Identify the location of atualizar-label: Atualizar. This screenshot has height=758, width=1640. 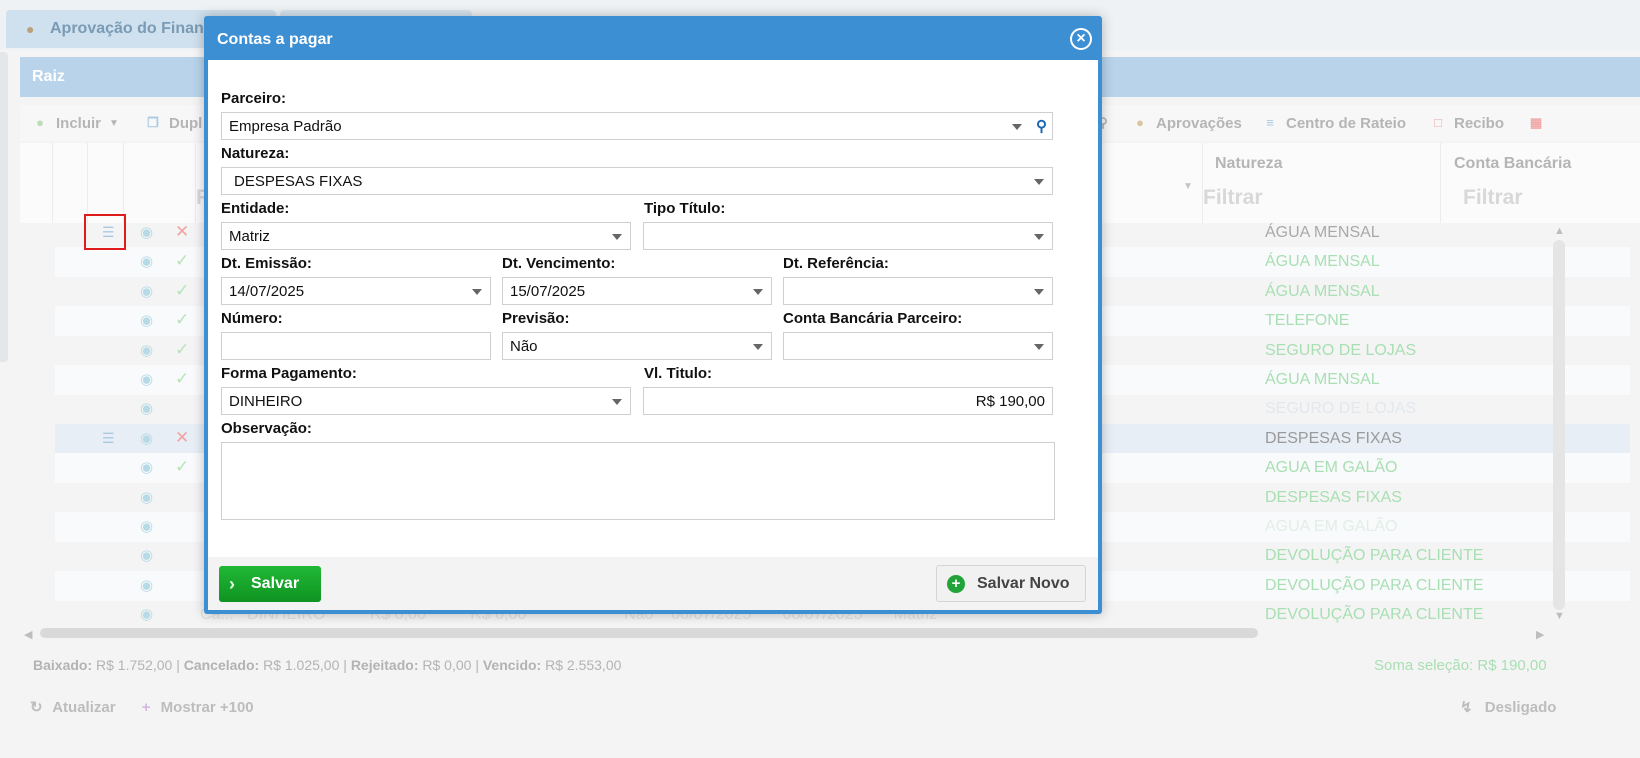
(84, 707).